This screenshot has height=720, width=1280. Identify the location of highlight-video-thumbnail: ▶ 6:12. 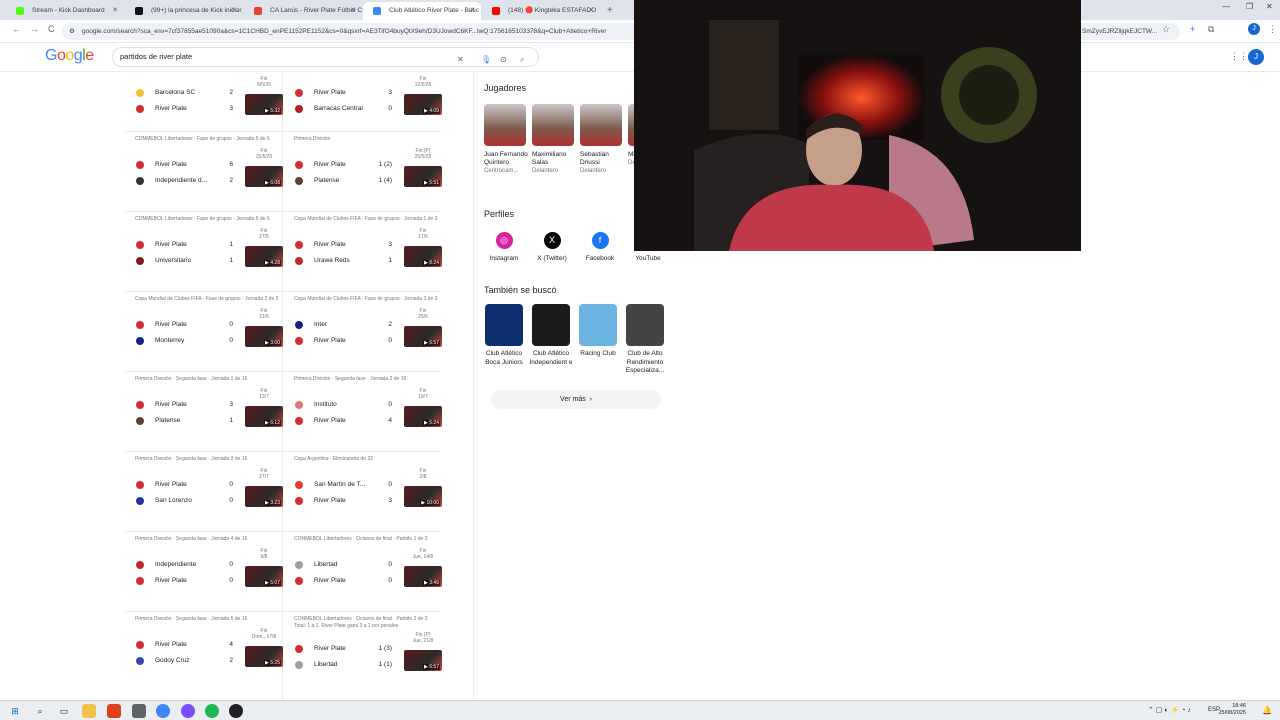
(264, 416).